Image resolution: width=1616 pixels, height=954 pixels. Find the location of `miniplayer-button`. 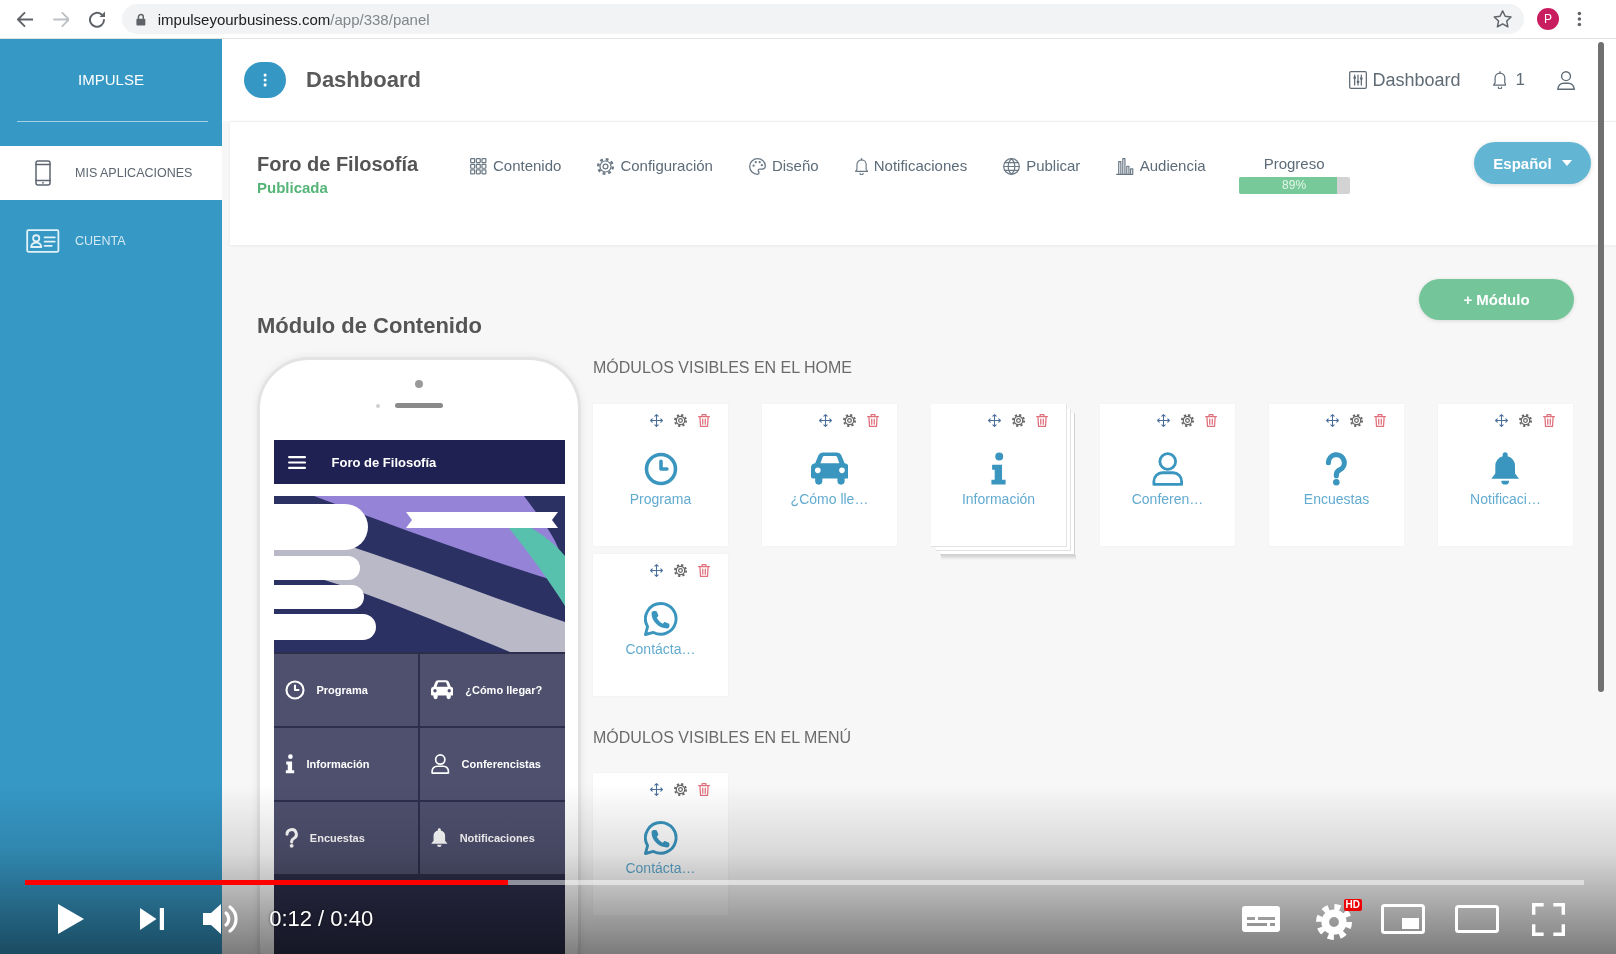

miniplayer-button is located at coordinates (1403, 919).